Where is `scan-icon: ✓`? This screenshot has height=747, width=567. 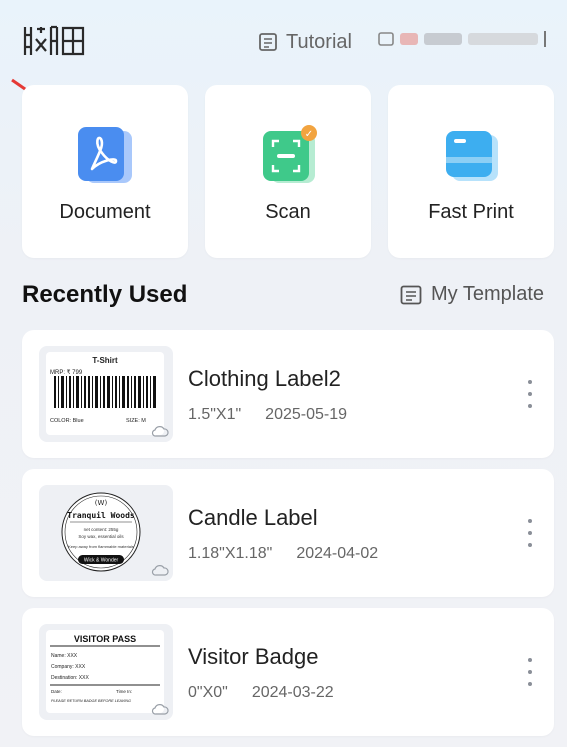
scan-icon: ✓ is located at coordinates (290, 154).